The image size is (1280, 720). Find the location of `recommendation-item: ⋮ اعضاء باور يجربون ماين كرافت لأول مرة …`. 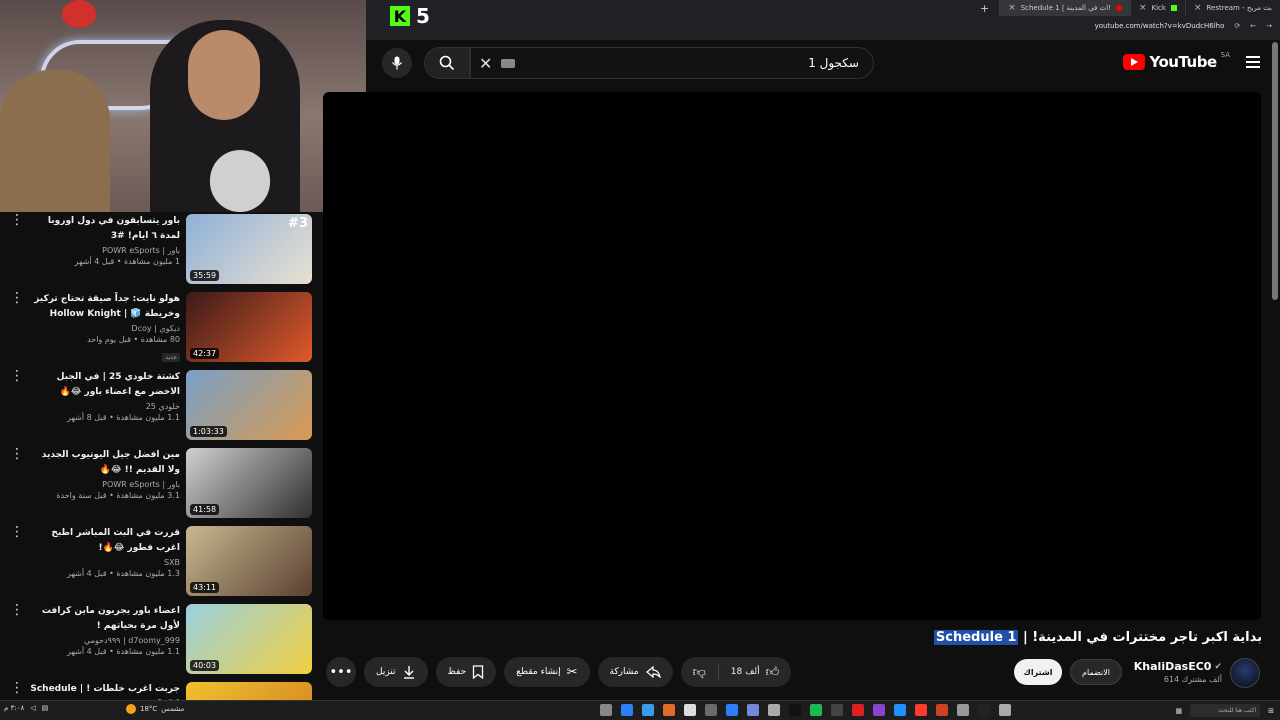

recommendation-item: ⋮ اعضاء باور يجربون ماين كرافت لأول مرة … is located at coordinates (158, 639).